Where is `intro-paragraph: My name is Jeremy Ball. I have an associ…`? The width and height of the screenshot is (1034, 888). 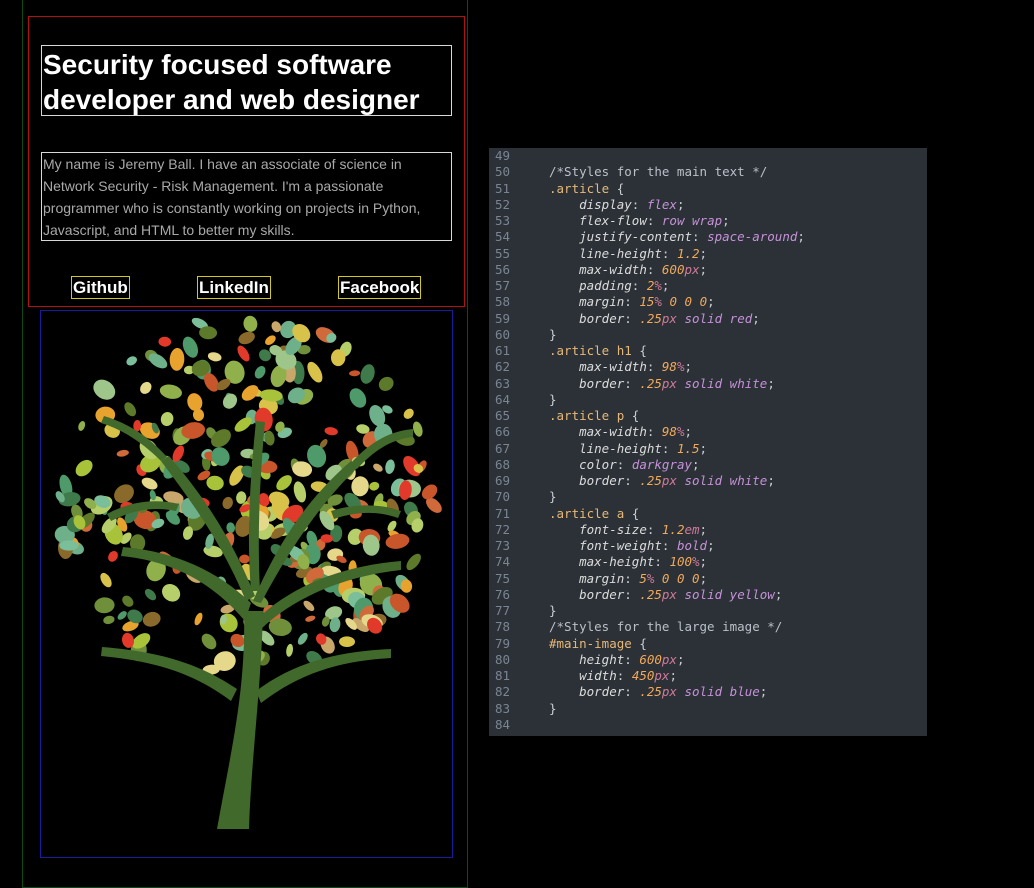
intro-paragraph: My name is Jeremy Ball. I have an associ… is located at coordinates (246, 196).